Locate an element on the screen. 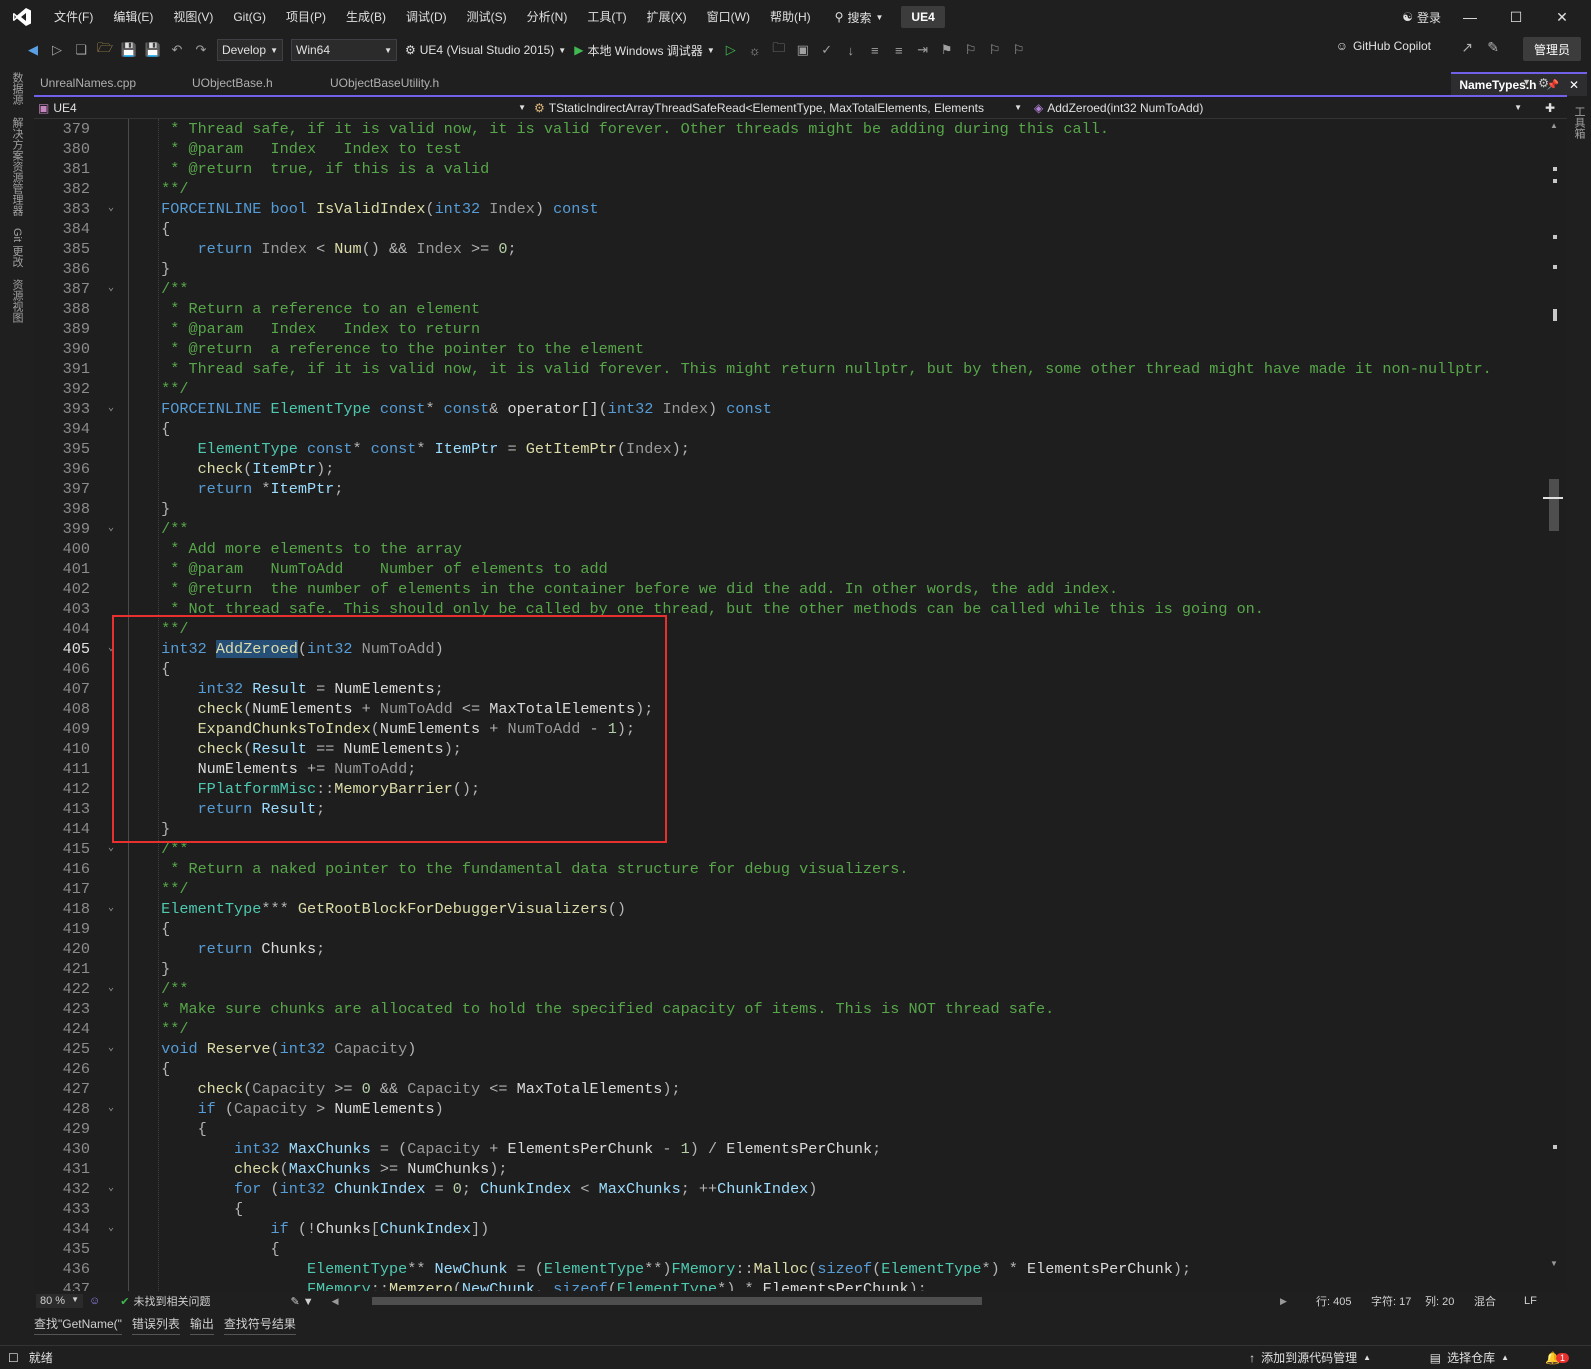 The image size is (1591, 1369). code-cleanup-icon: ✎ ▼ is located at coordinates (301, 1301).